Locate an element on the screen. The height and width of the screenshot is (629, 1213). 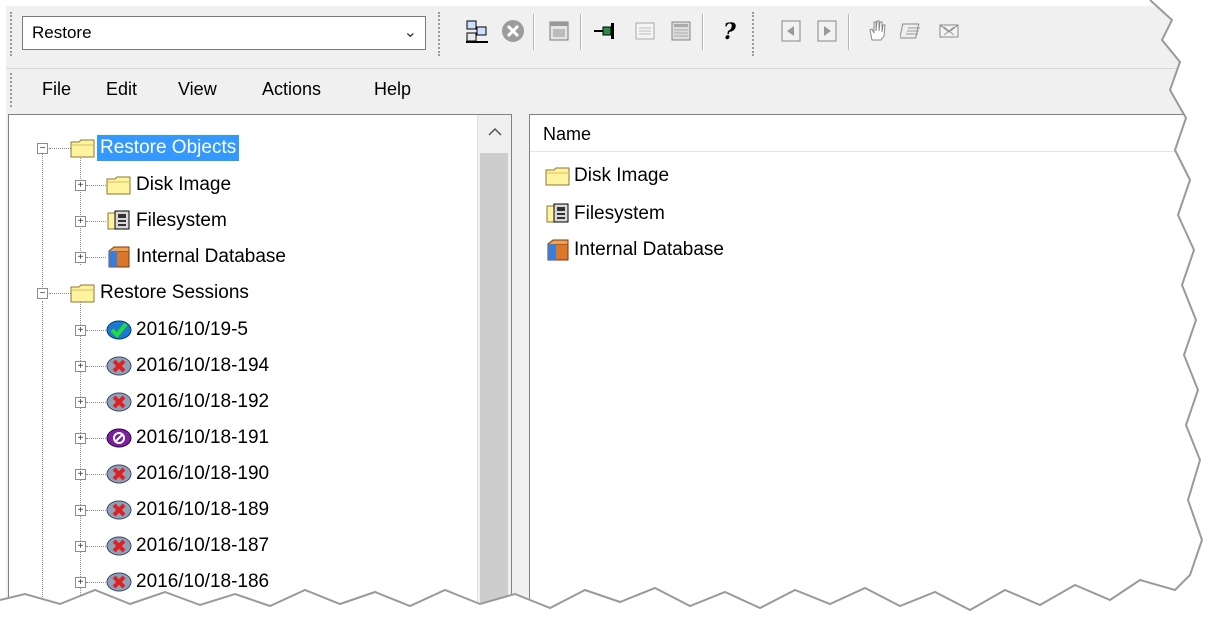
tree-node-session: 2016/10/19-5 is located at coordinates (178, 330).